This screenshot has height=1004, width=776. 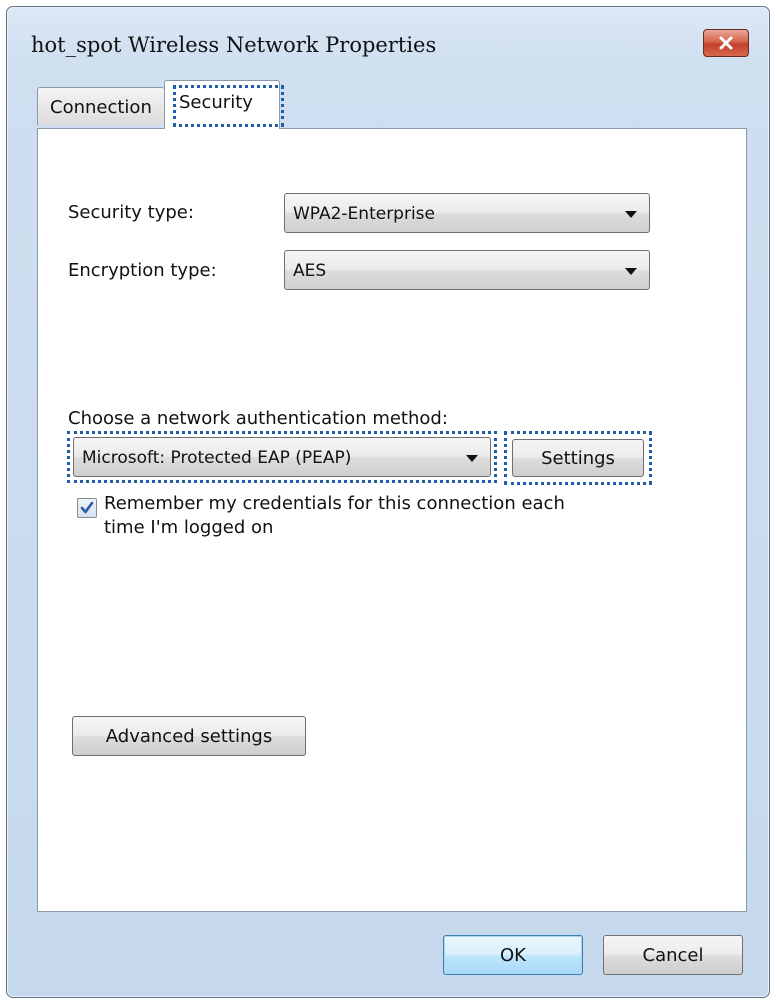 I want to click on advanced-settings-button-label: Advanced settings, so click(x=189, y=736).